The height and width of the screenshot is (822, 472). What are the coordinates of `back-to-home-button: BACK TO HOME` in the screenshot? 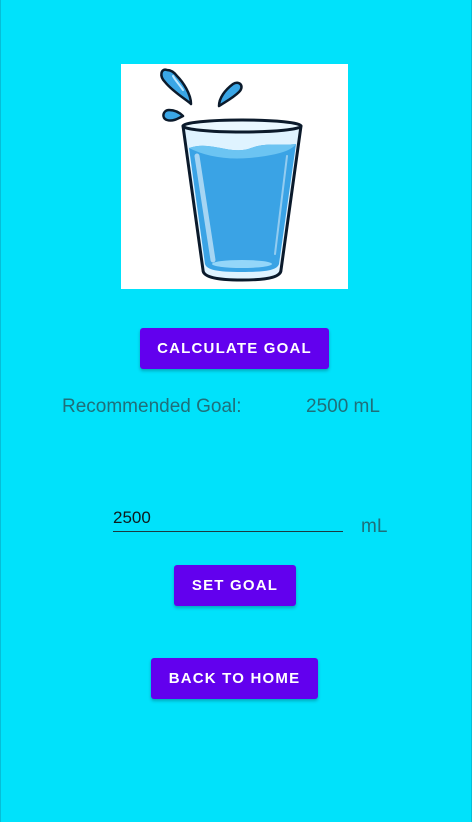 It's located at (234, 678).